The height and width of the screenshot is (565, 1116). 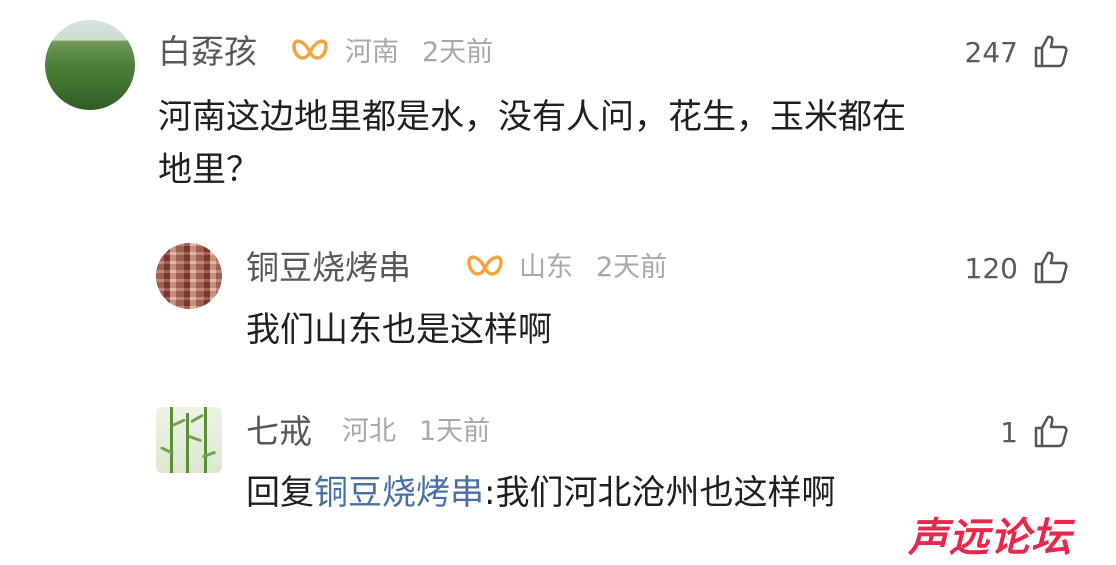 What do you see at coordinates (532, 117) in the screenshot?
I see `comment-text: 河南这边地里都是水，没有人问，花生，玉米都在` at bounding box center [532, 117].